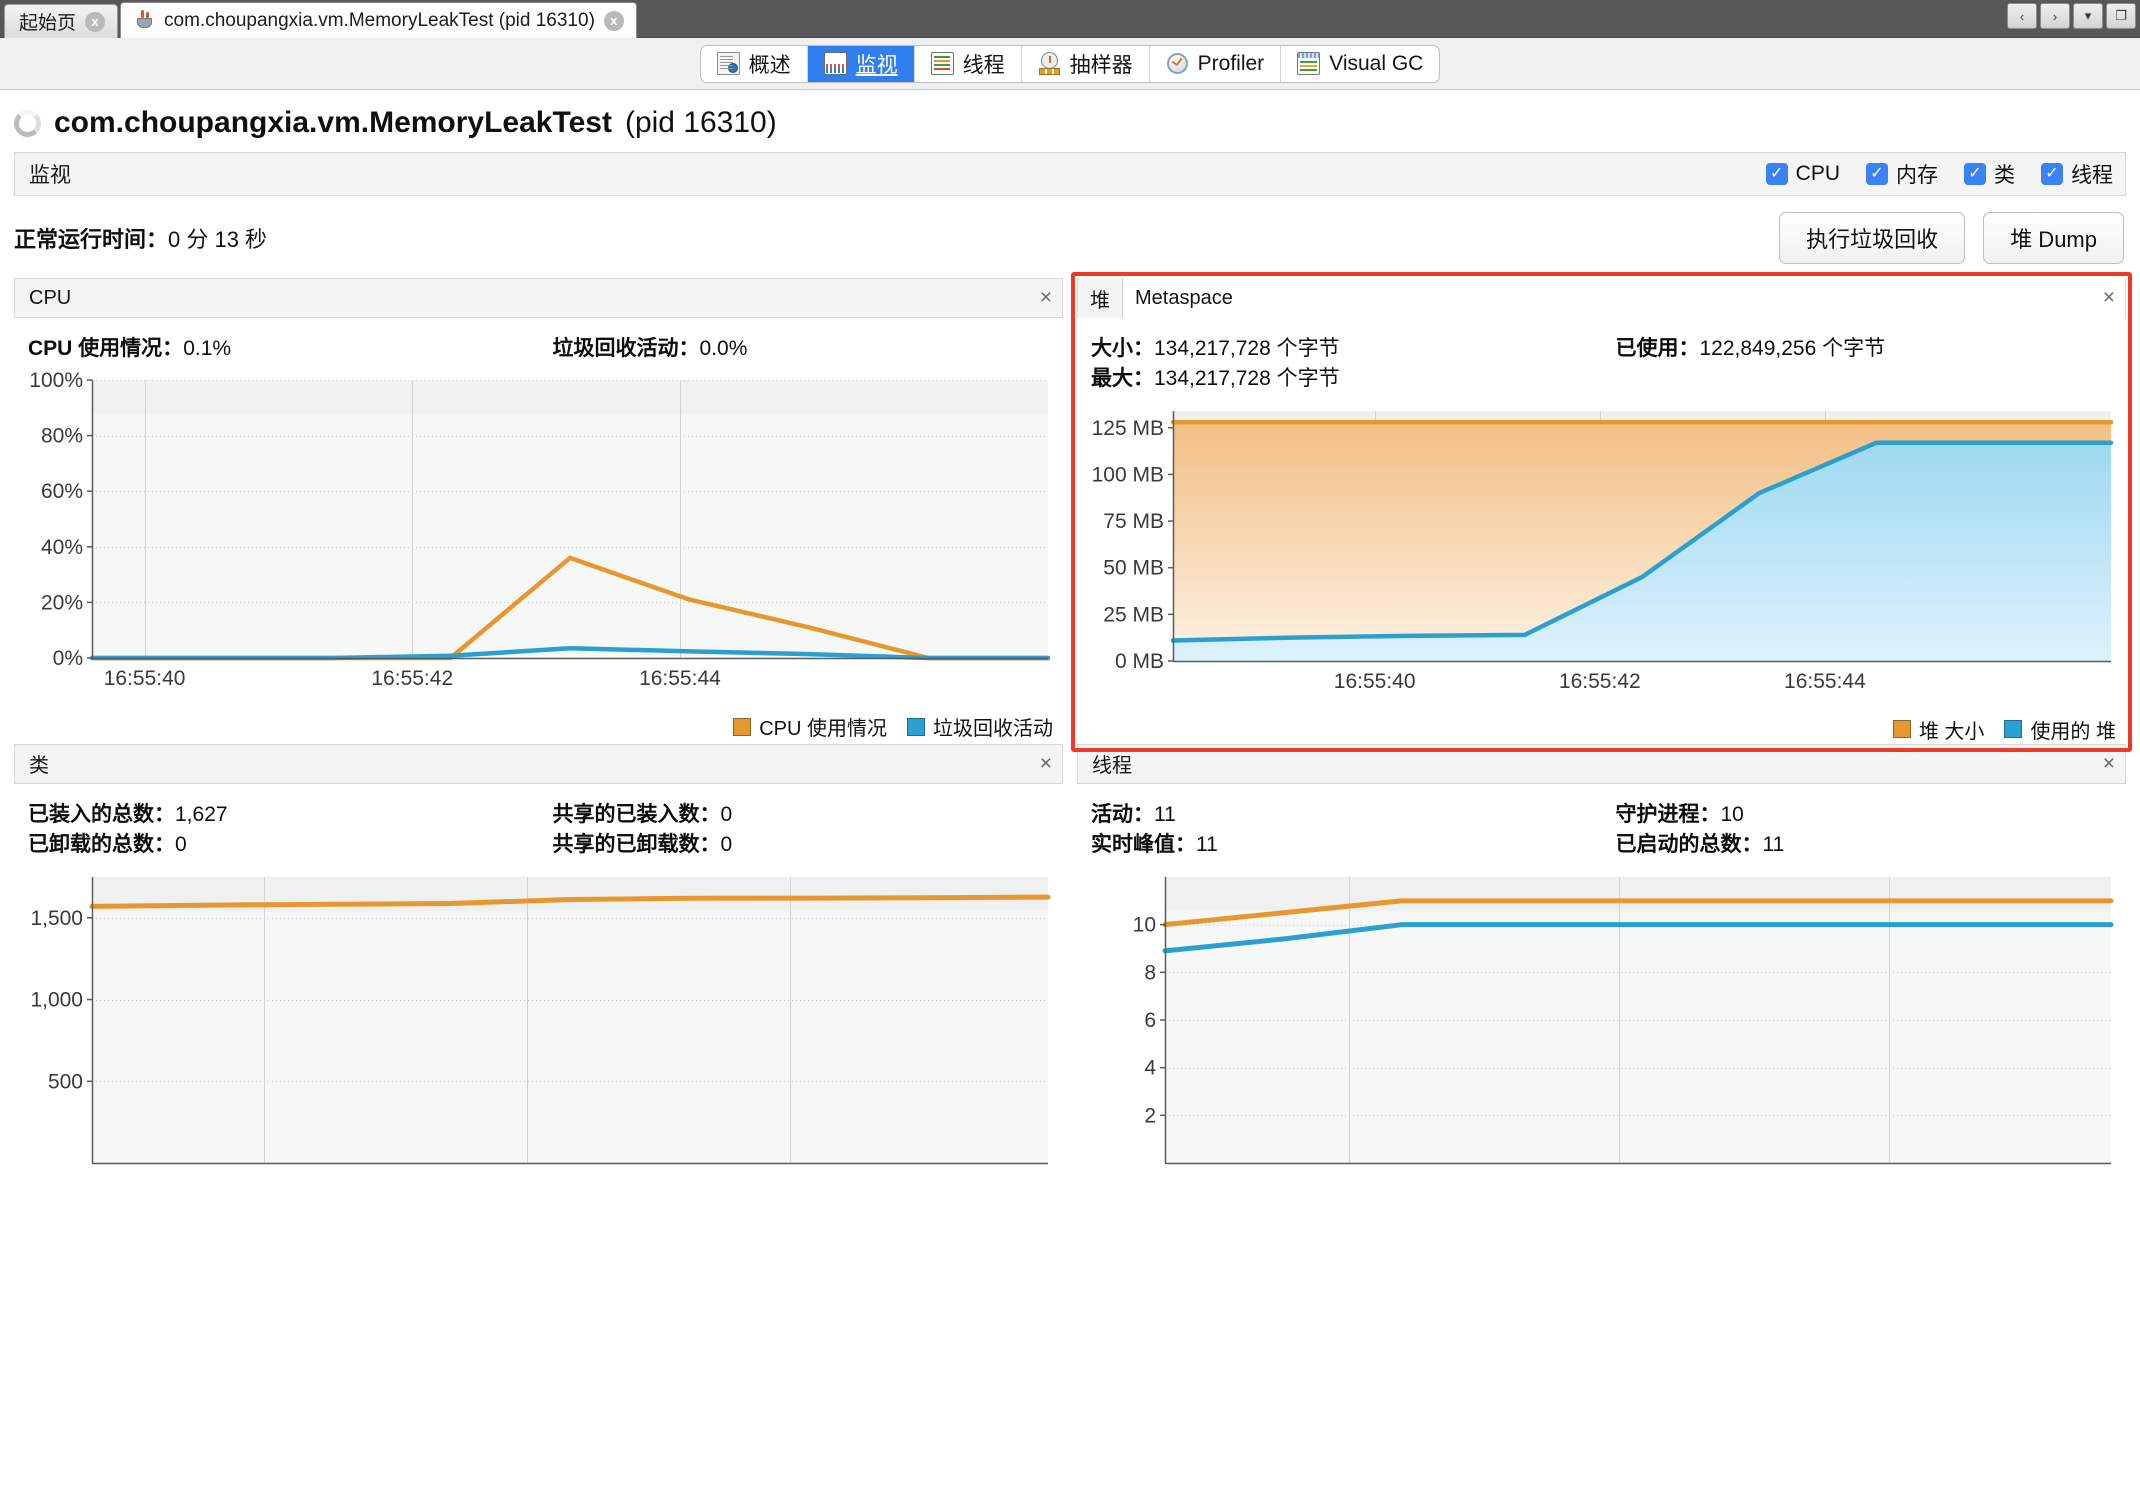 This screenshot has width=2140, height=1502. Describe the element at coordinates (50, 175) in the screenshot. I see `monitor-section-title: 监视` at that location.